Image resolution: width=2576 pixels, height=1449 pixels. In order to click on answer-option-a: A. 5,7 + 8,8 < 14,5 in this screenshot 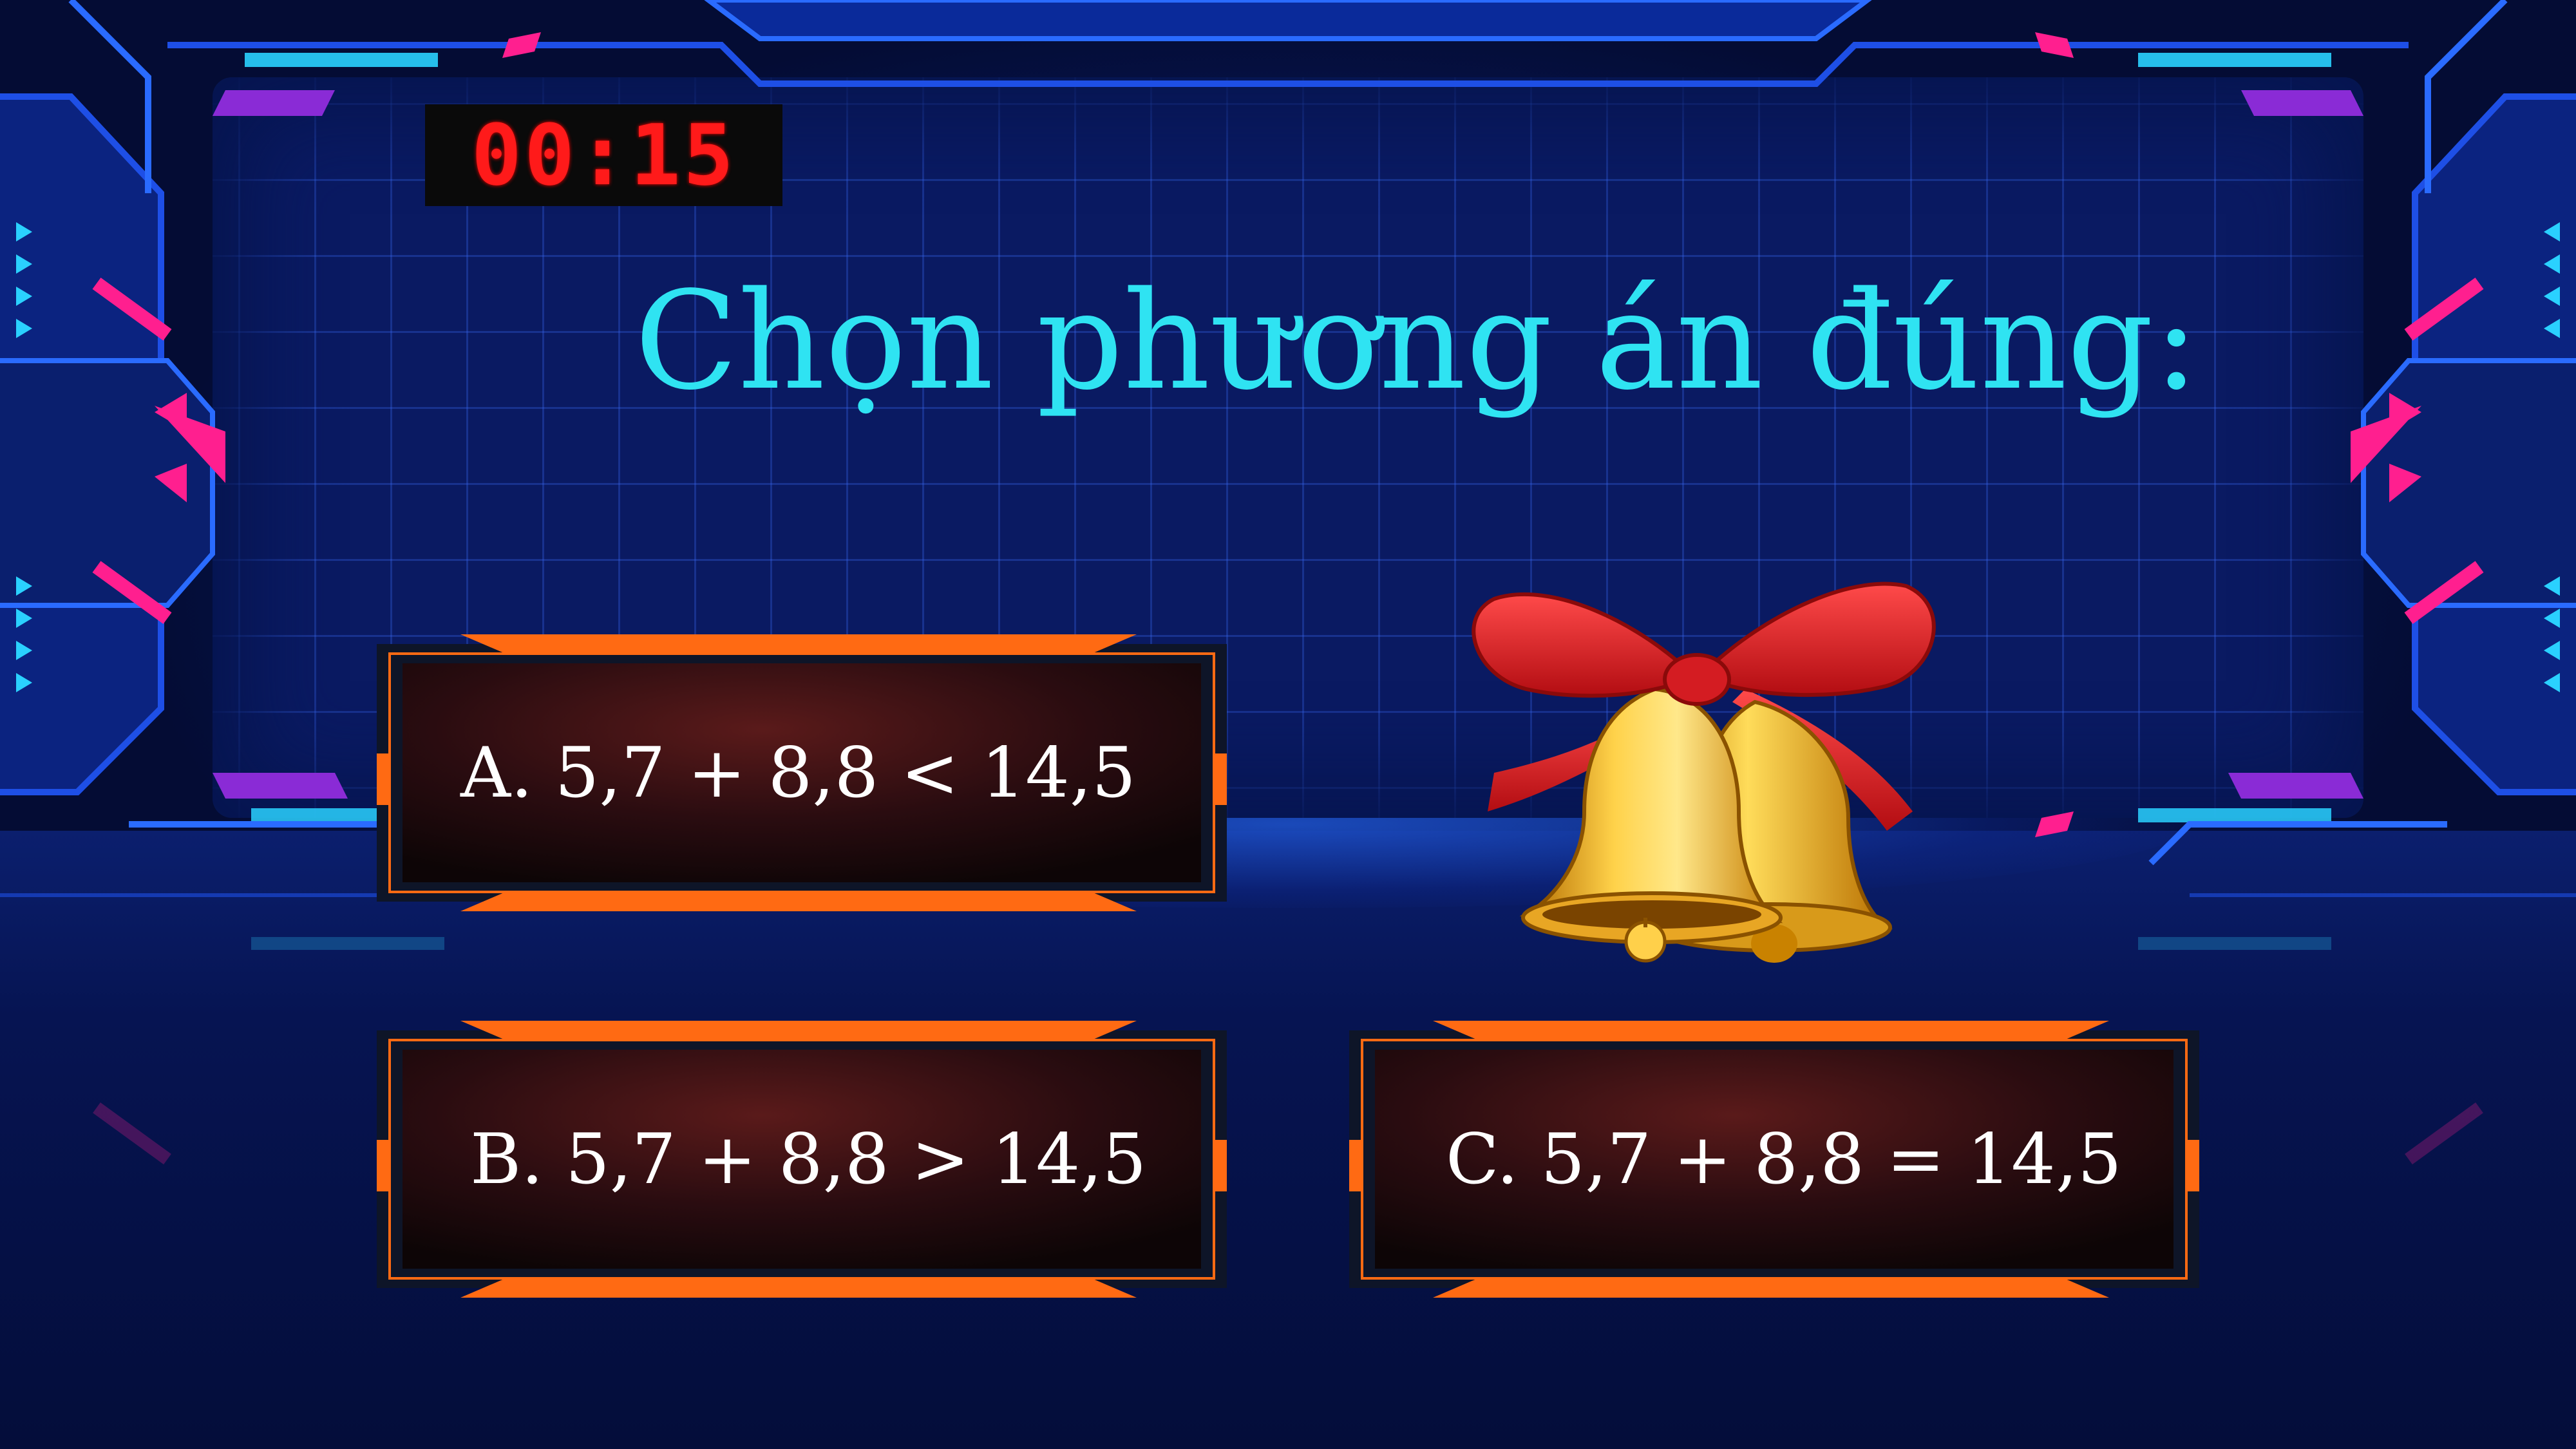, I will do `click(802, 773)`.